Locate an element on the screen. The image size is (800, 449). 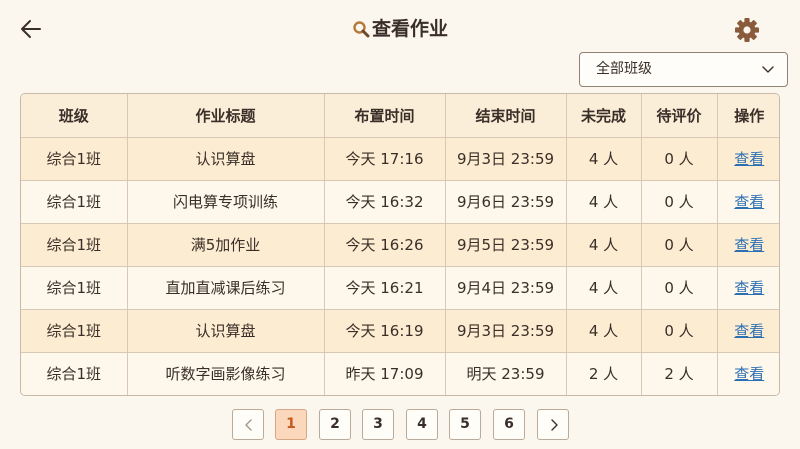
search-icon is located at coordinates (361, 29).